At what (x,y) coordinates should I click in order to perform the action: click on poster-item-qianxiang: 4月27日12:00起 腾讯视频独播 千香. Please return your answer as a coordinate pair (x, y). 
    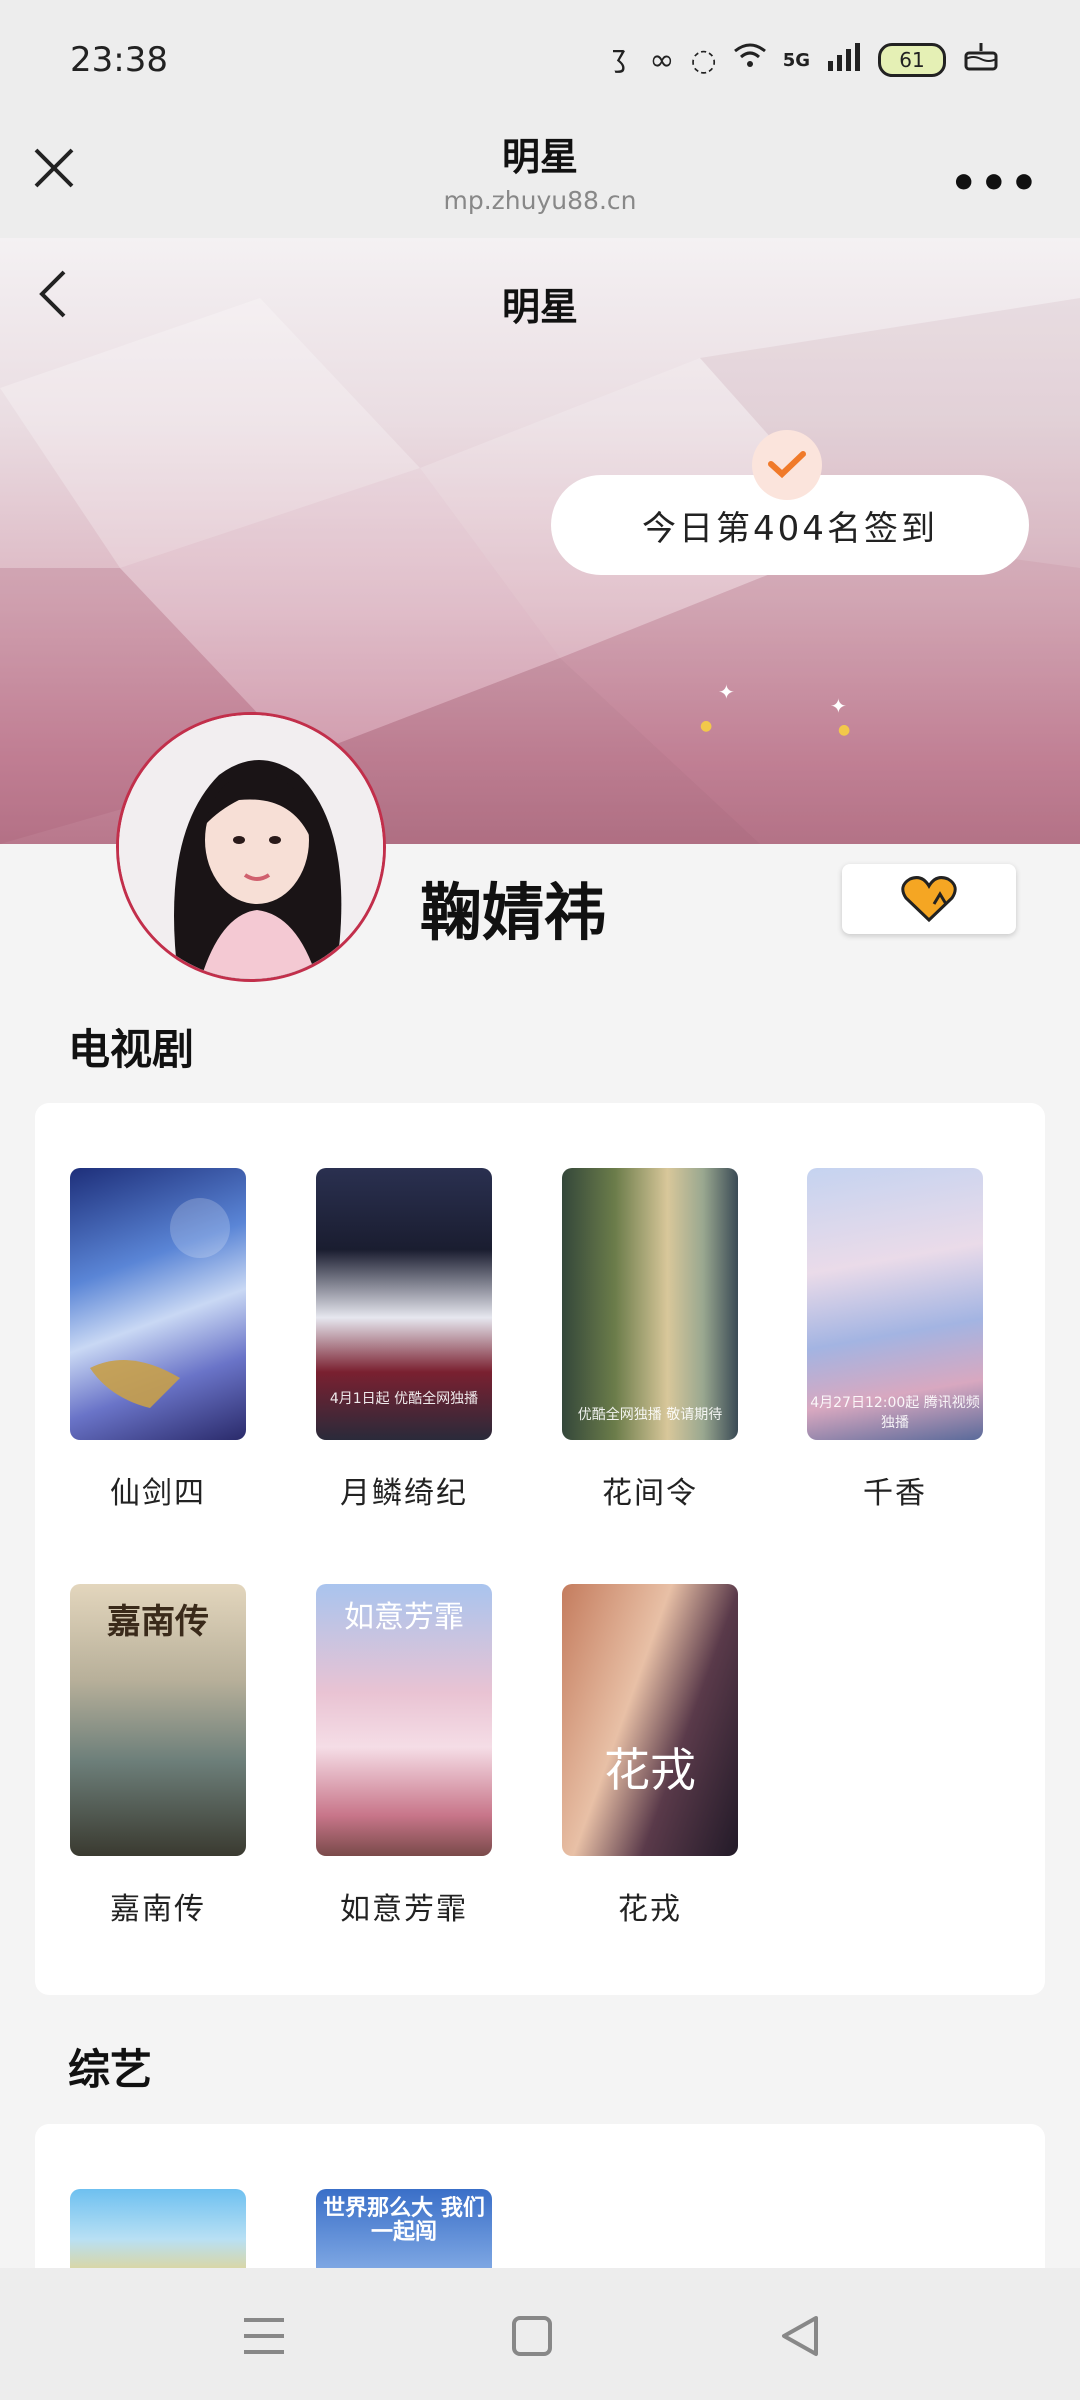
    Looking at the image, I should click on (895, 1339).